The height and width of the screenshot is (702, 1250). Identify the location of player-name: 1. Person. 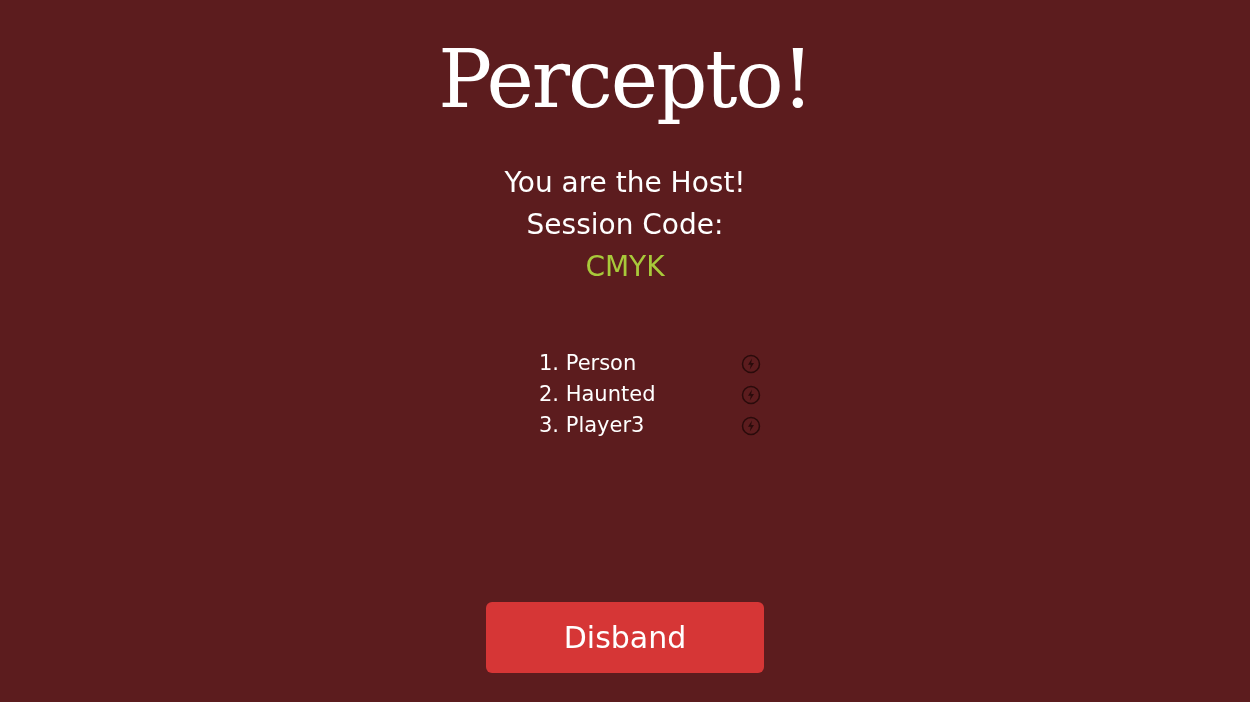
(588, 363).